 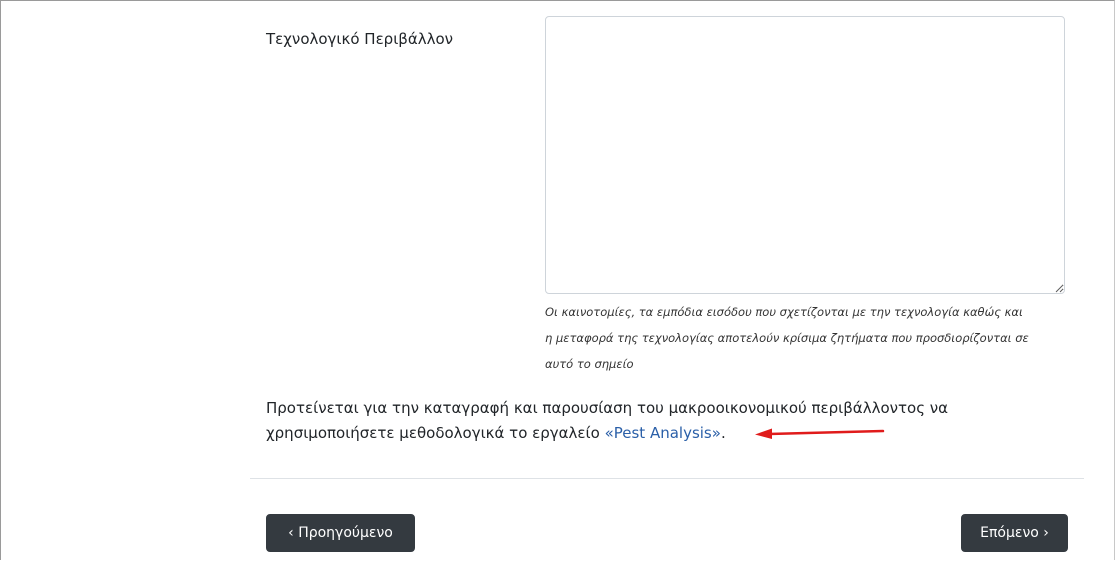 What do you see at coordinates (360, 39) in the screenshot?
I see `field-label: Τεχνολογικό Περιβάλλον` at bounding box center [360, 39].